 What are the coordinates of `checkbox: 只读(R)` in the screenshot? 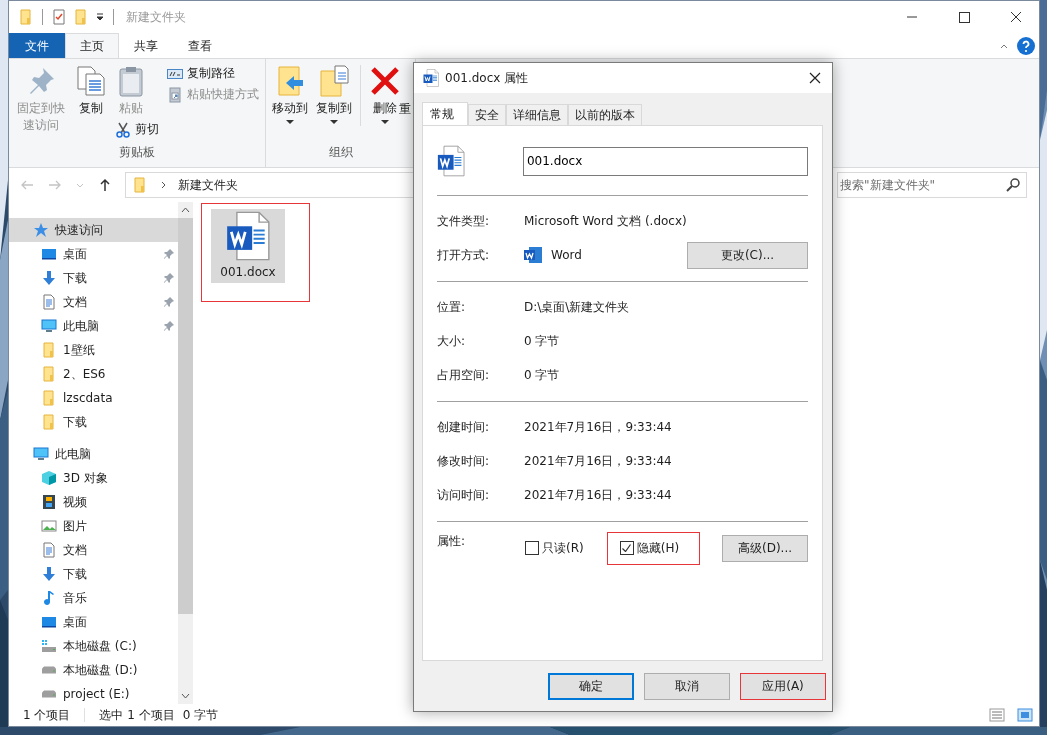 It's located at (554, 548).